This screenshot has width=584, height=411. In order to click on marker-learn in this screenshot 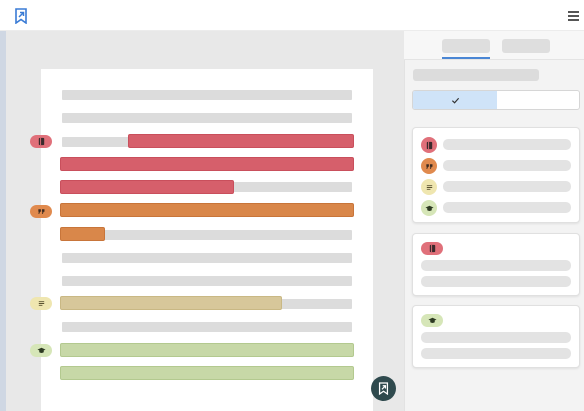, I will do `click(41, 350)`.